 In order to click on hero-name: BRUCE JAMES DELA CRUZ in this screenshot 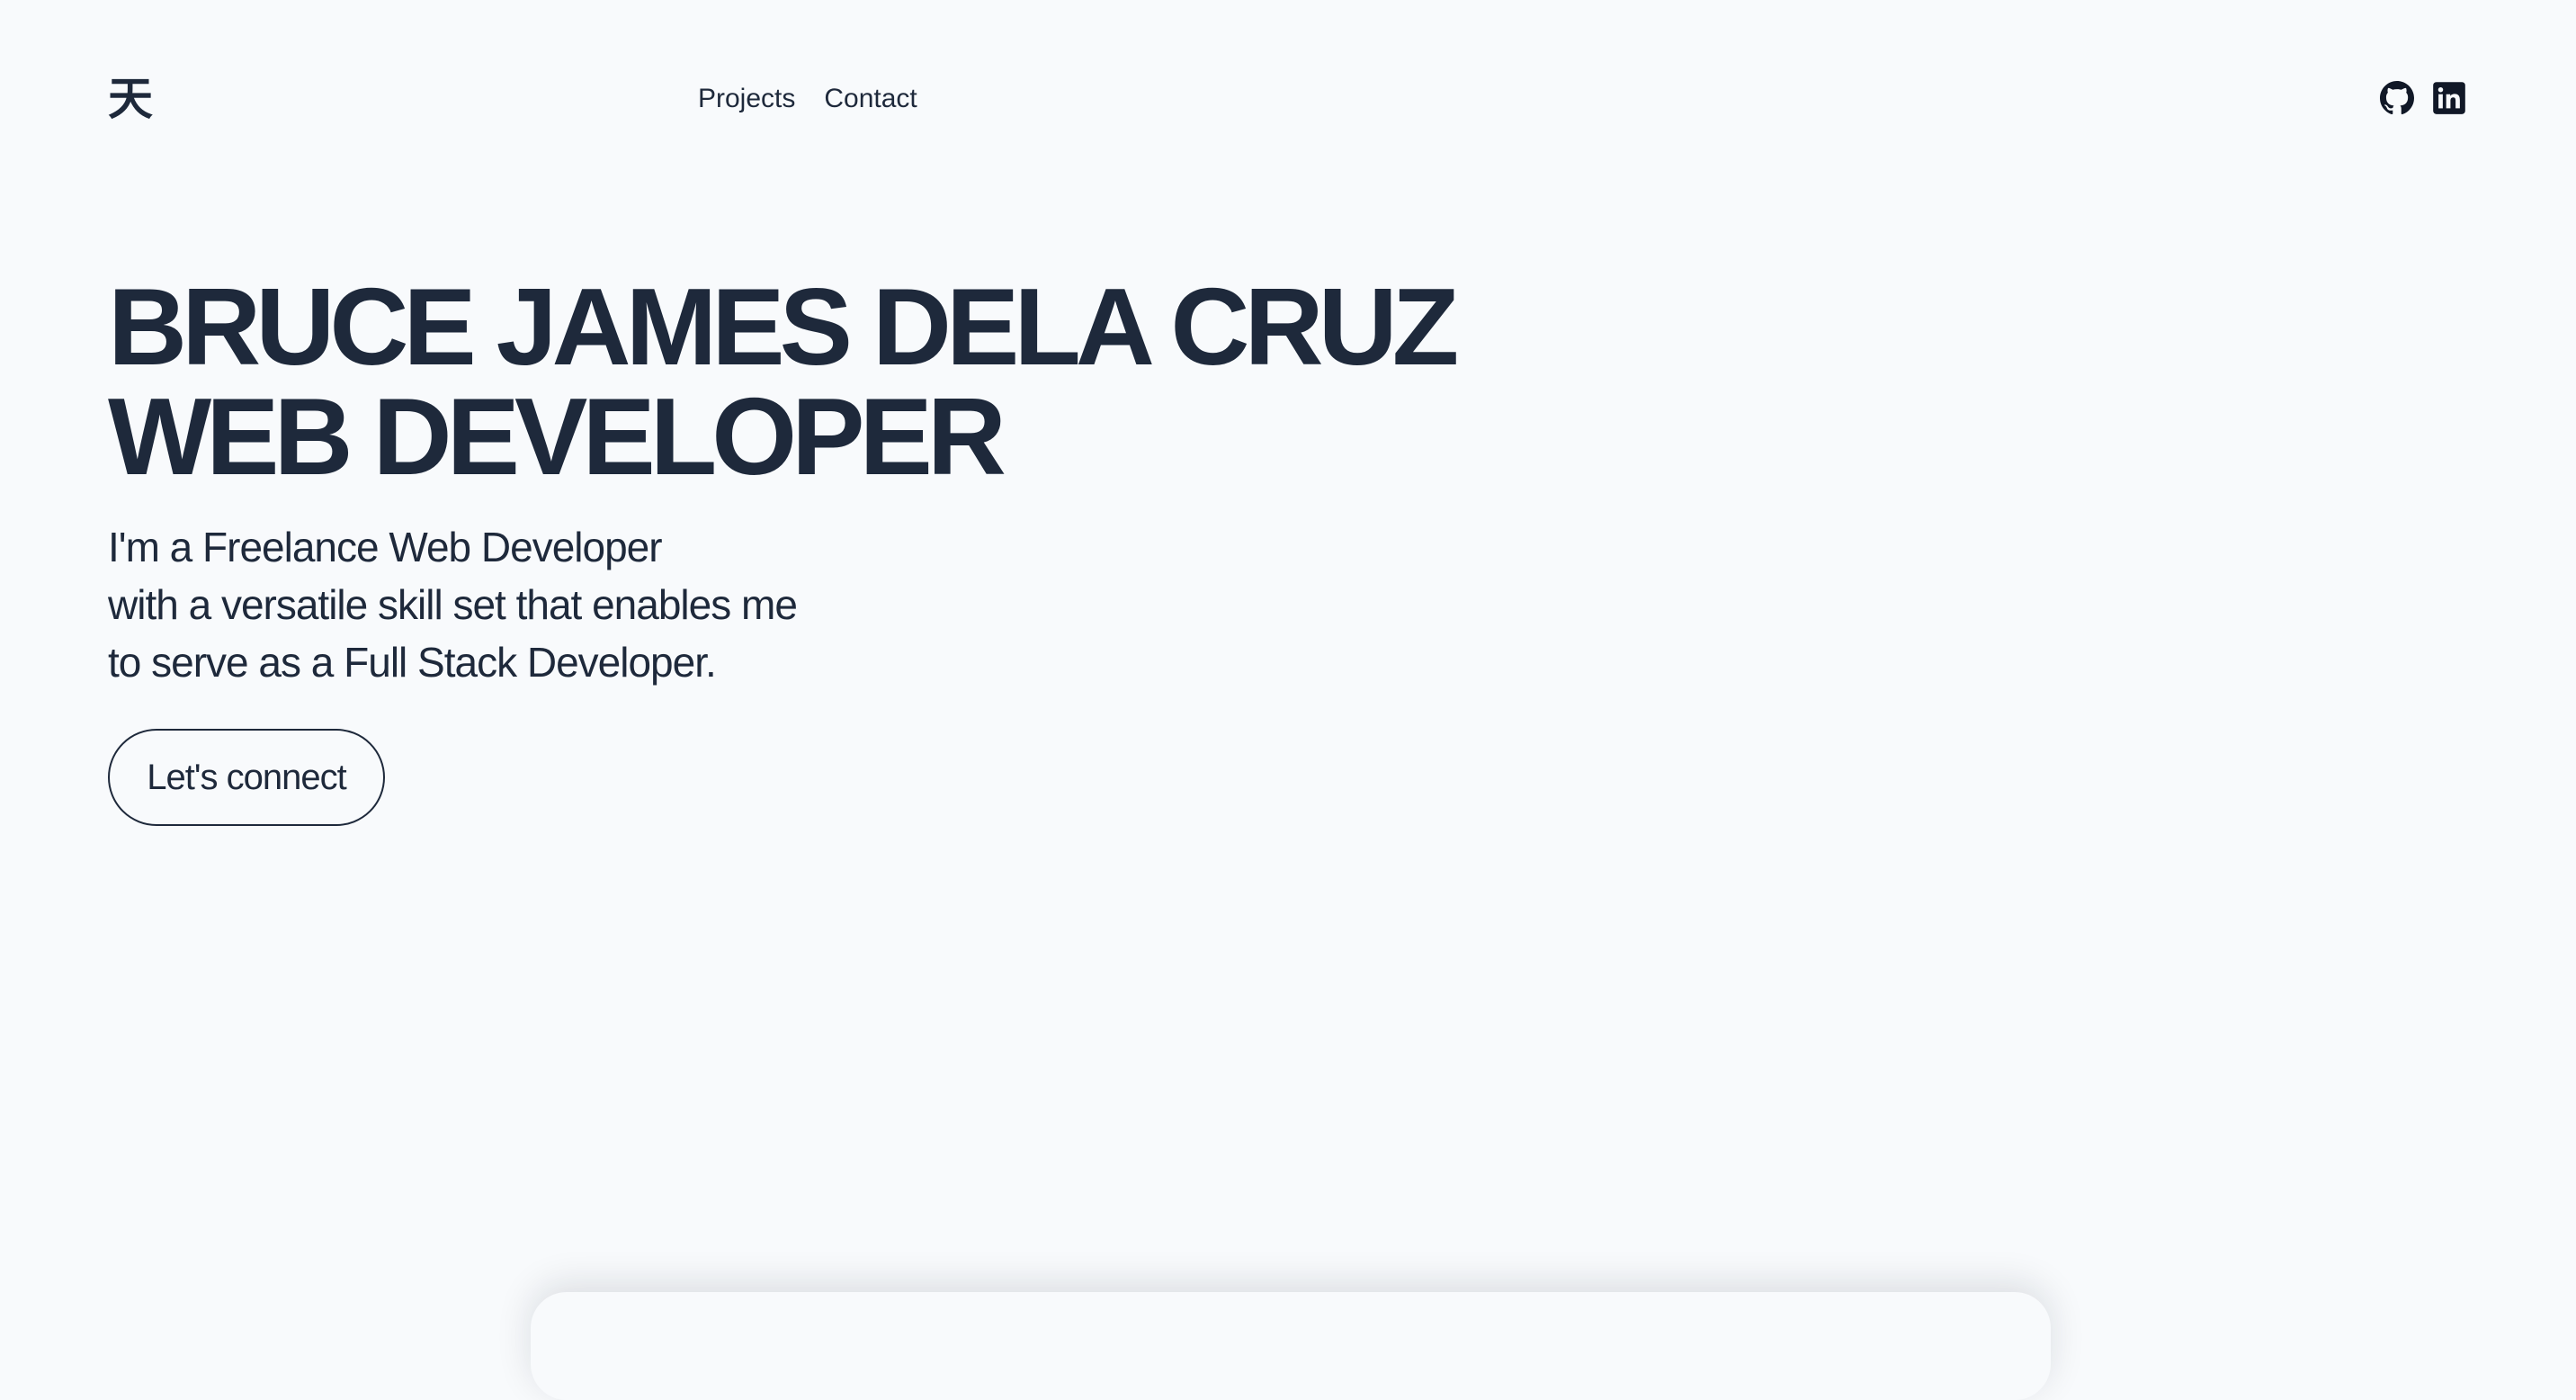, I will do `click(783, 326)`.